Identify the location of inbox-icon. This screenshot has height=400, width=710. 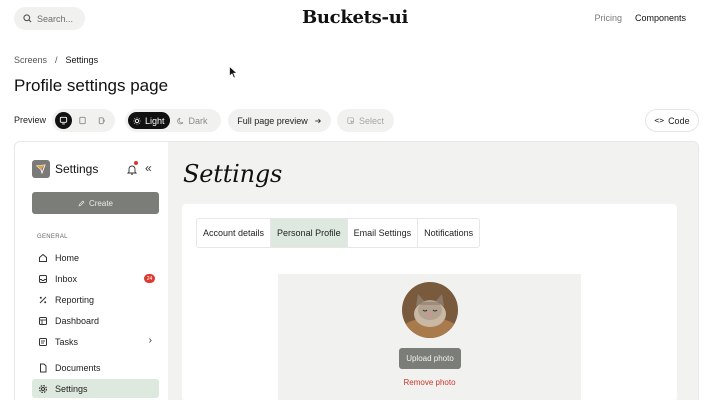
(43, 278).